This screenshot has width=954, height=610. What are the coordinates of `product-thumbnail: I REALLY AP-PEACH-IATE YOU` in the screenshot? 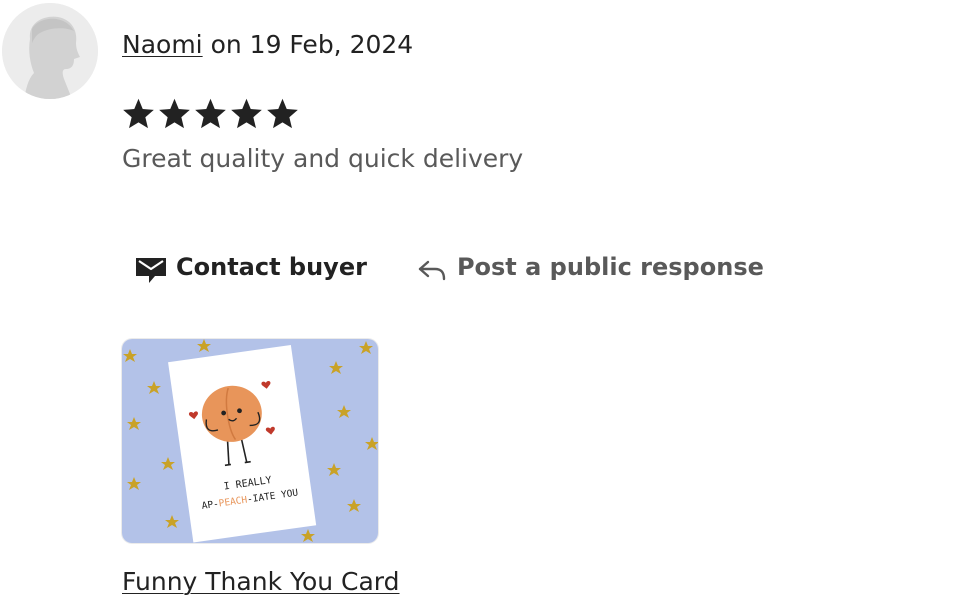 It's located at (250, 441).